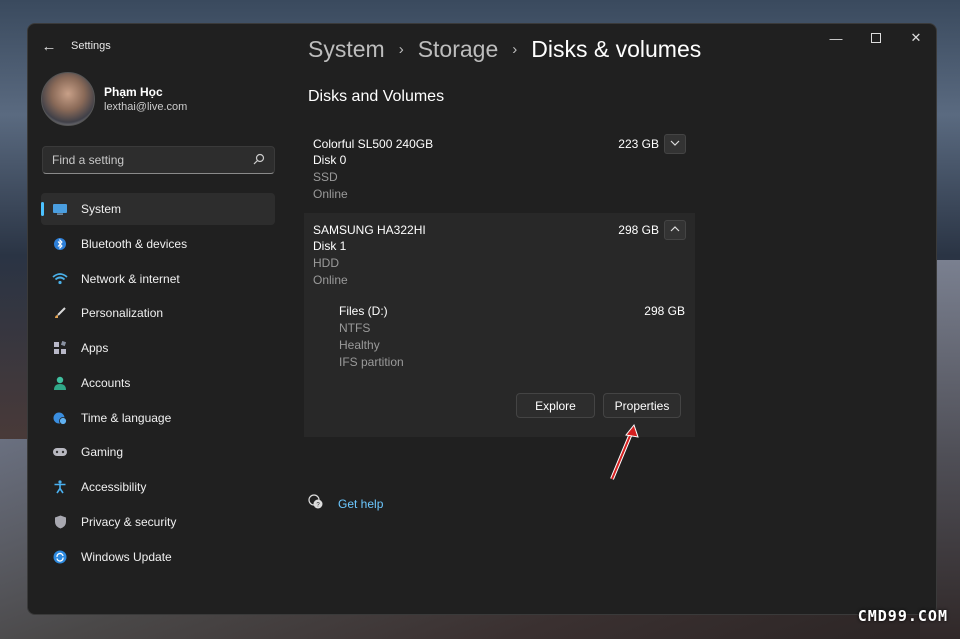  I want to click on partition-name: Files (D:), so click(363, 311).